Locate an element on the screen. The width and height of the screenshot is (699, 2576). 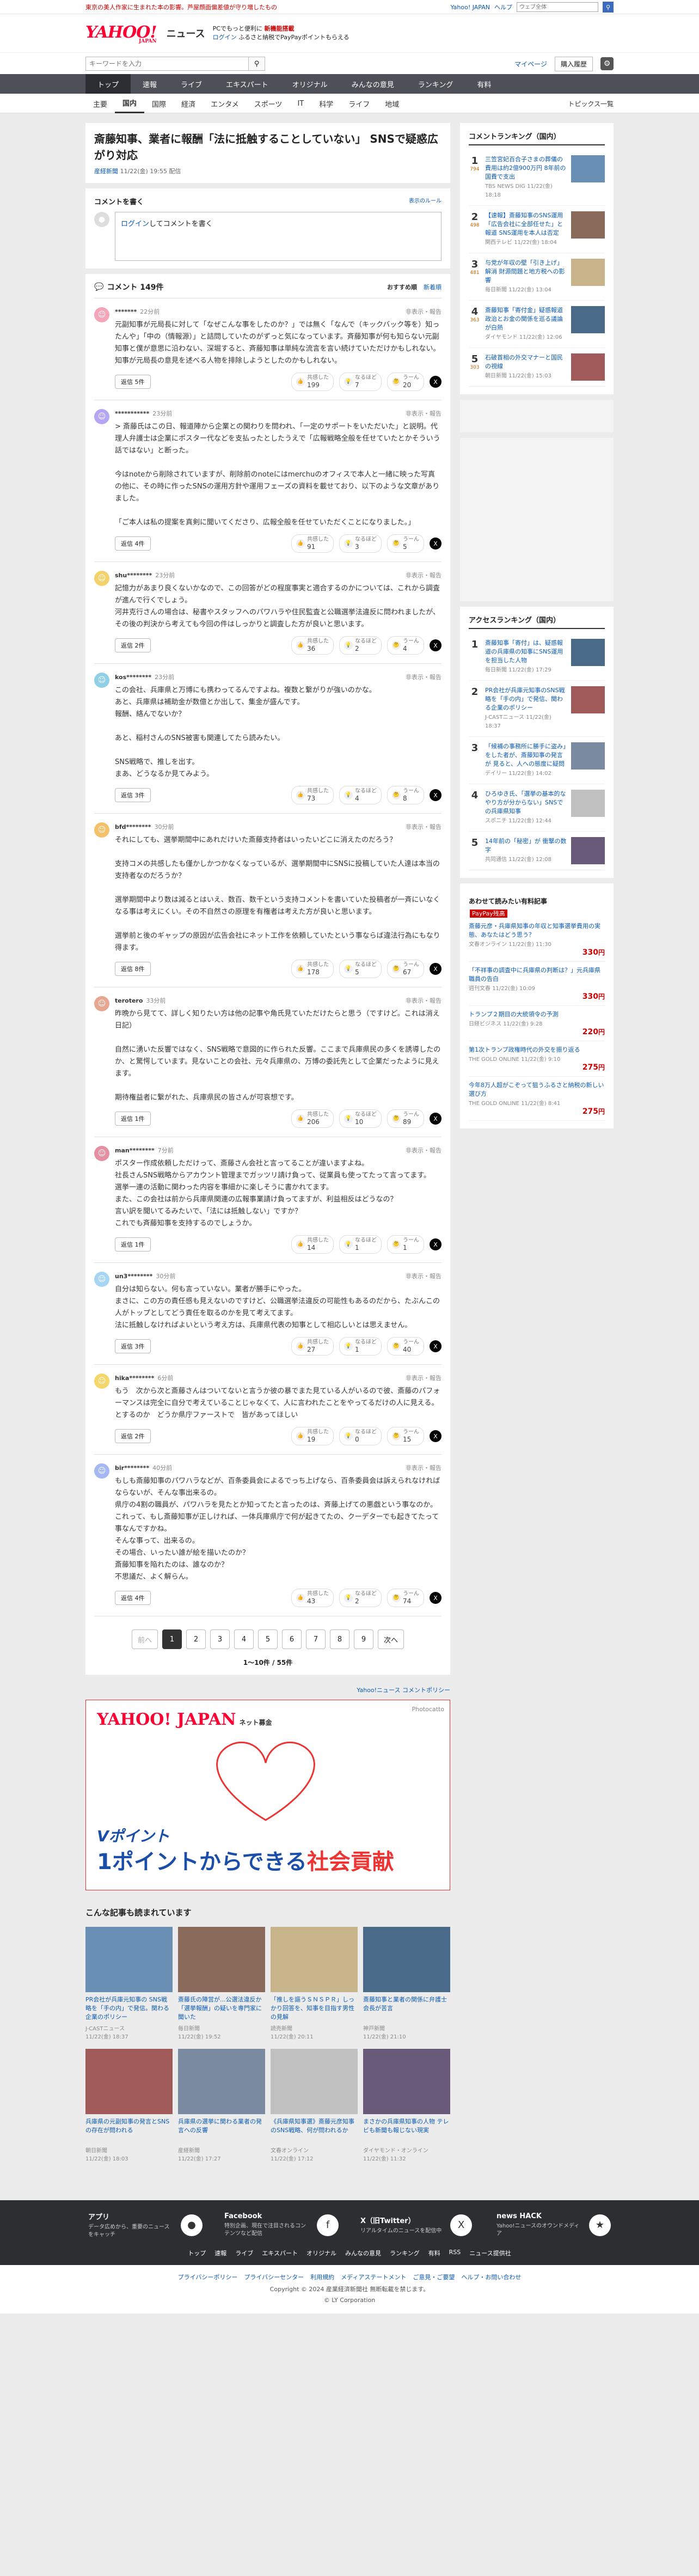
vote-insight-button: 💡 なるほど 1 is located at coordinates (360, 1346).